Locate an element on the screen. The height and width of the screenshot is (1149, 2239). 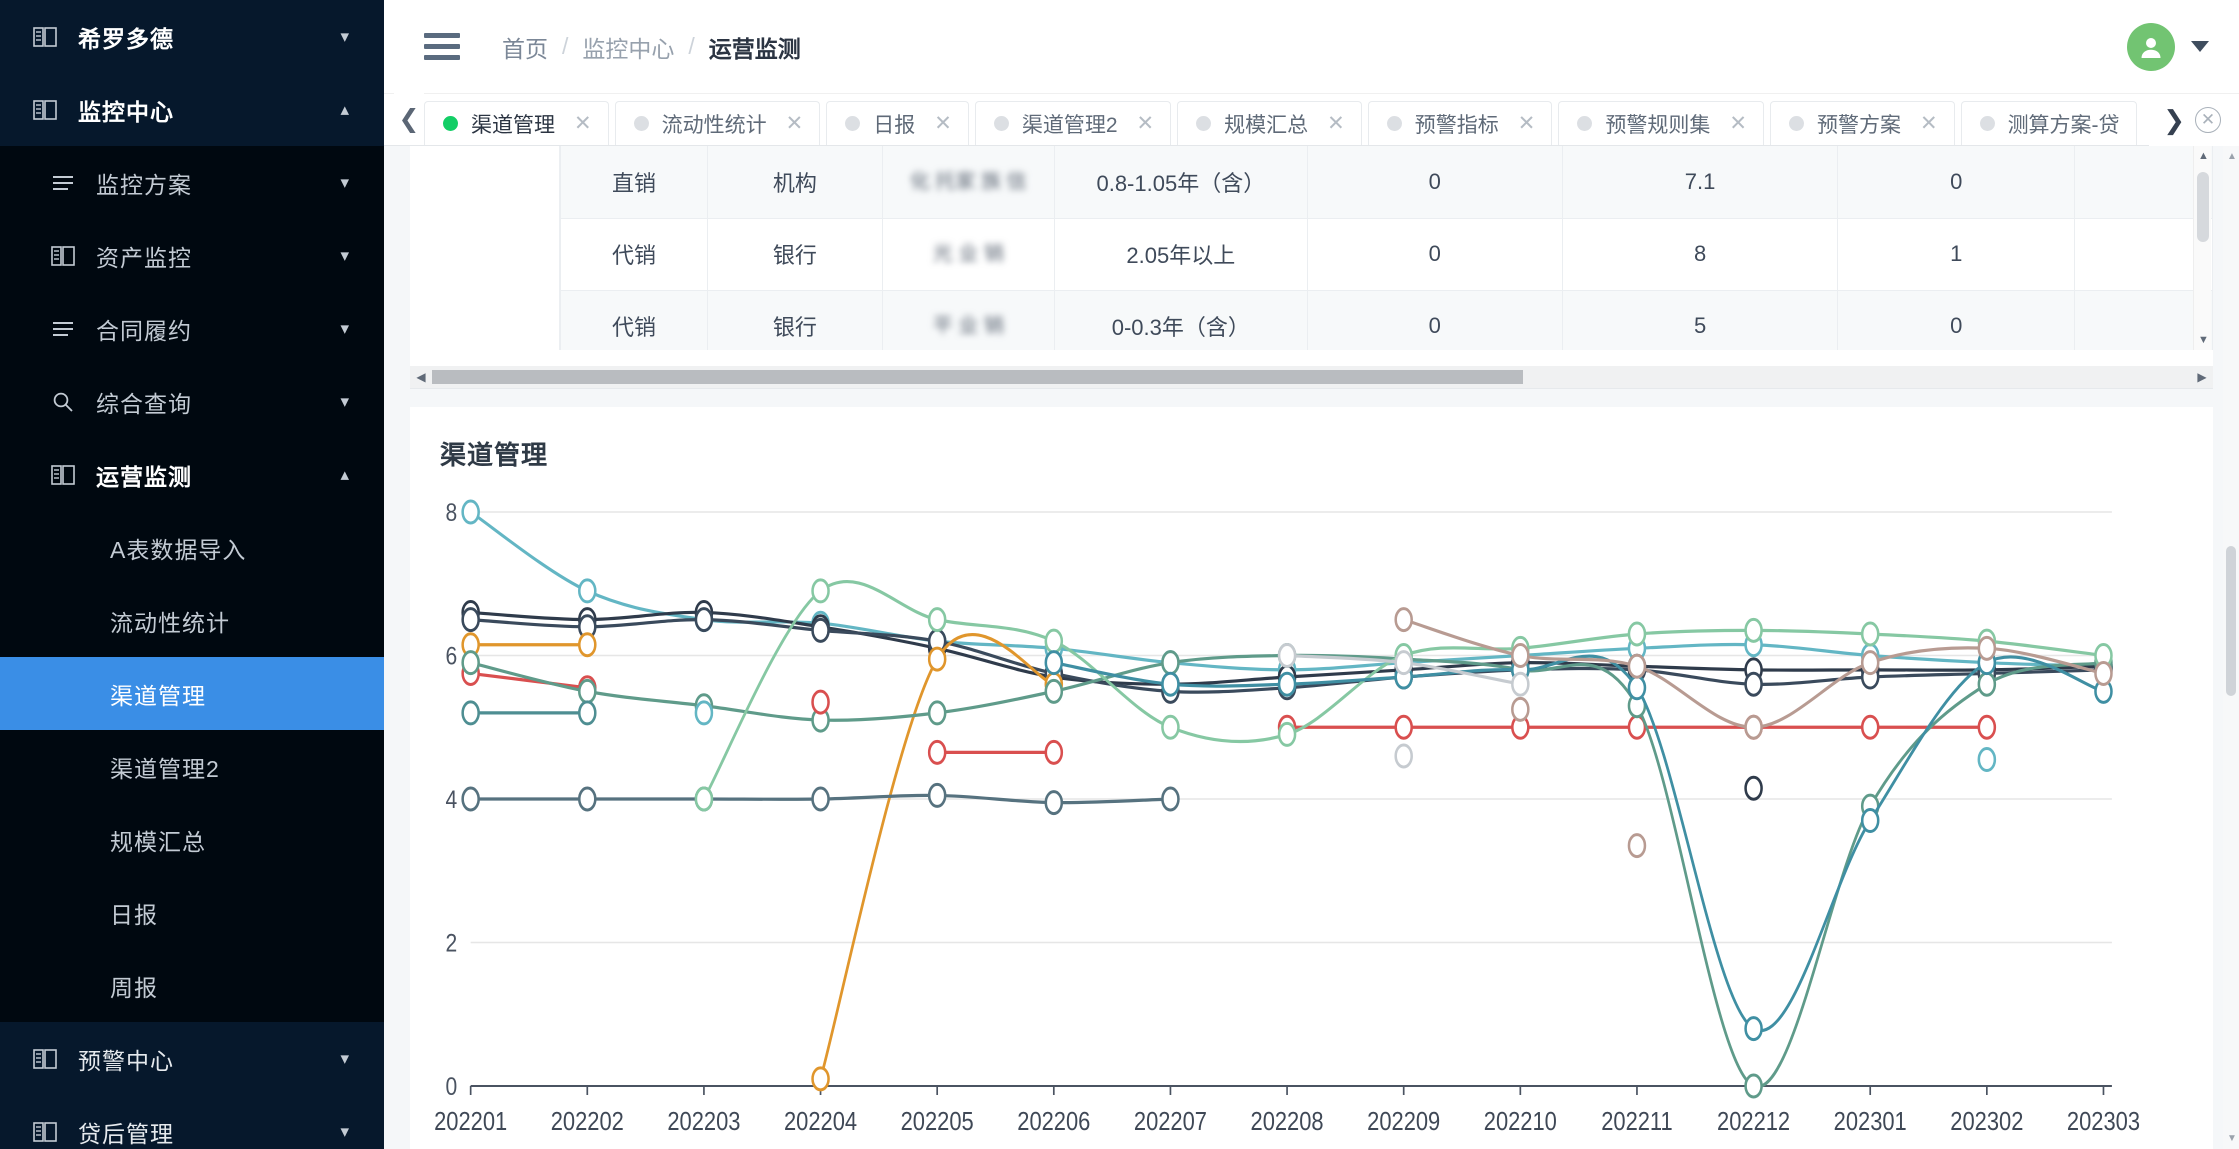
tab-label: 预警规则集 is located at coordinates (1658, 125).